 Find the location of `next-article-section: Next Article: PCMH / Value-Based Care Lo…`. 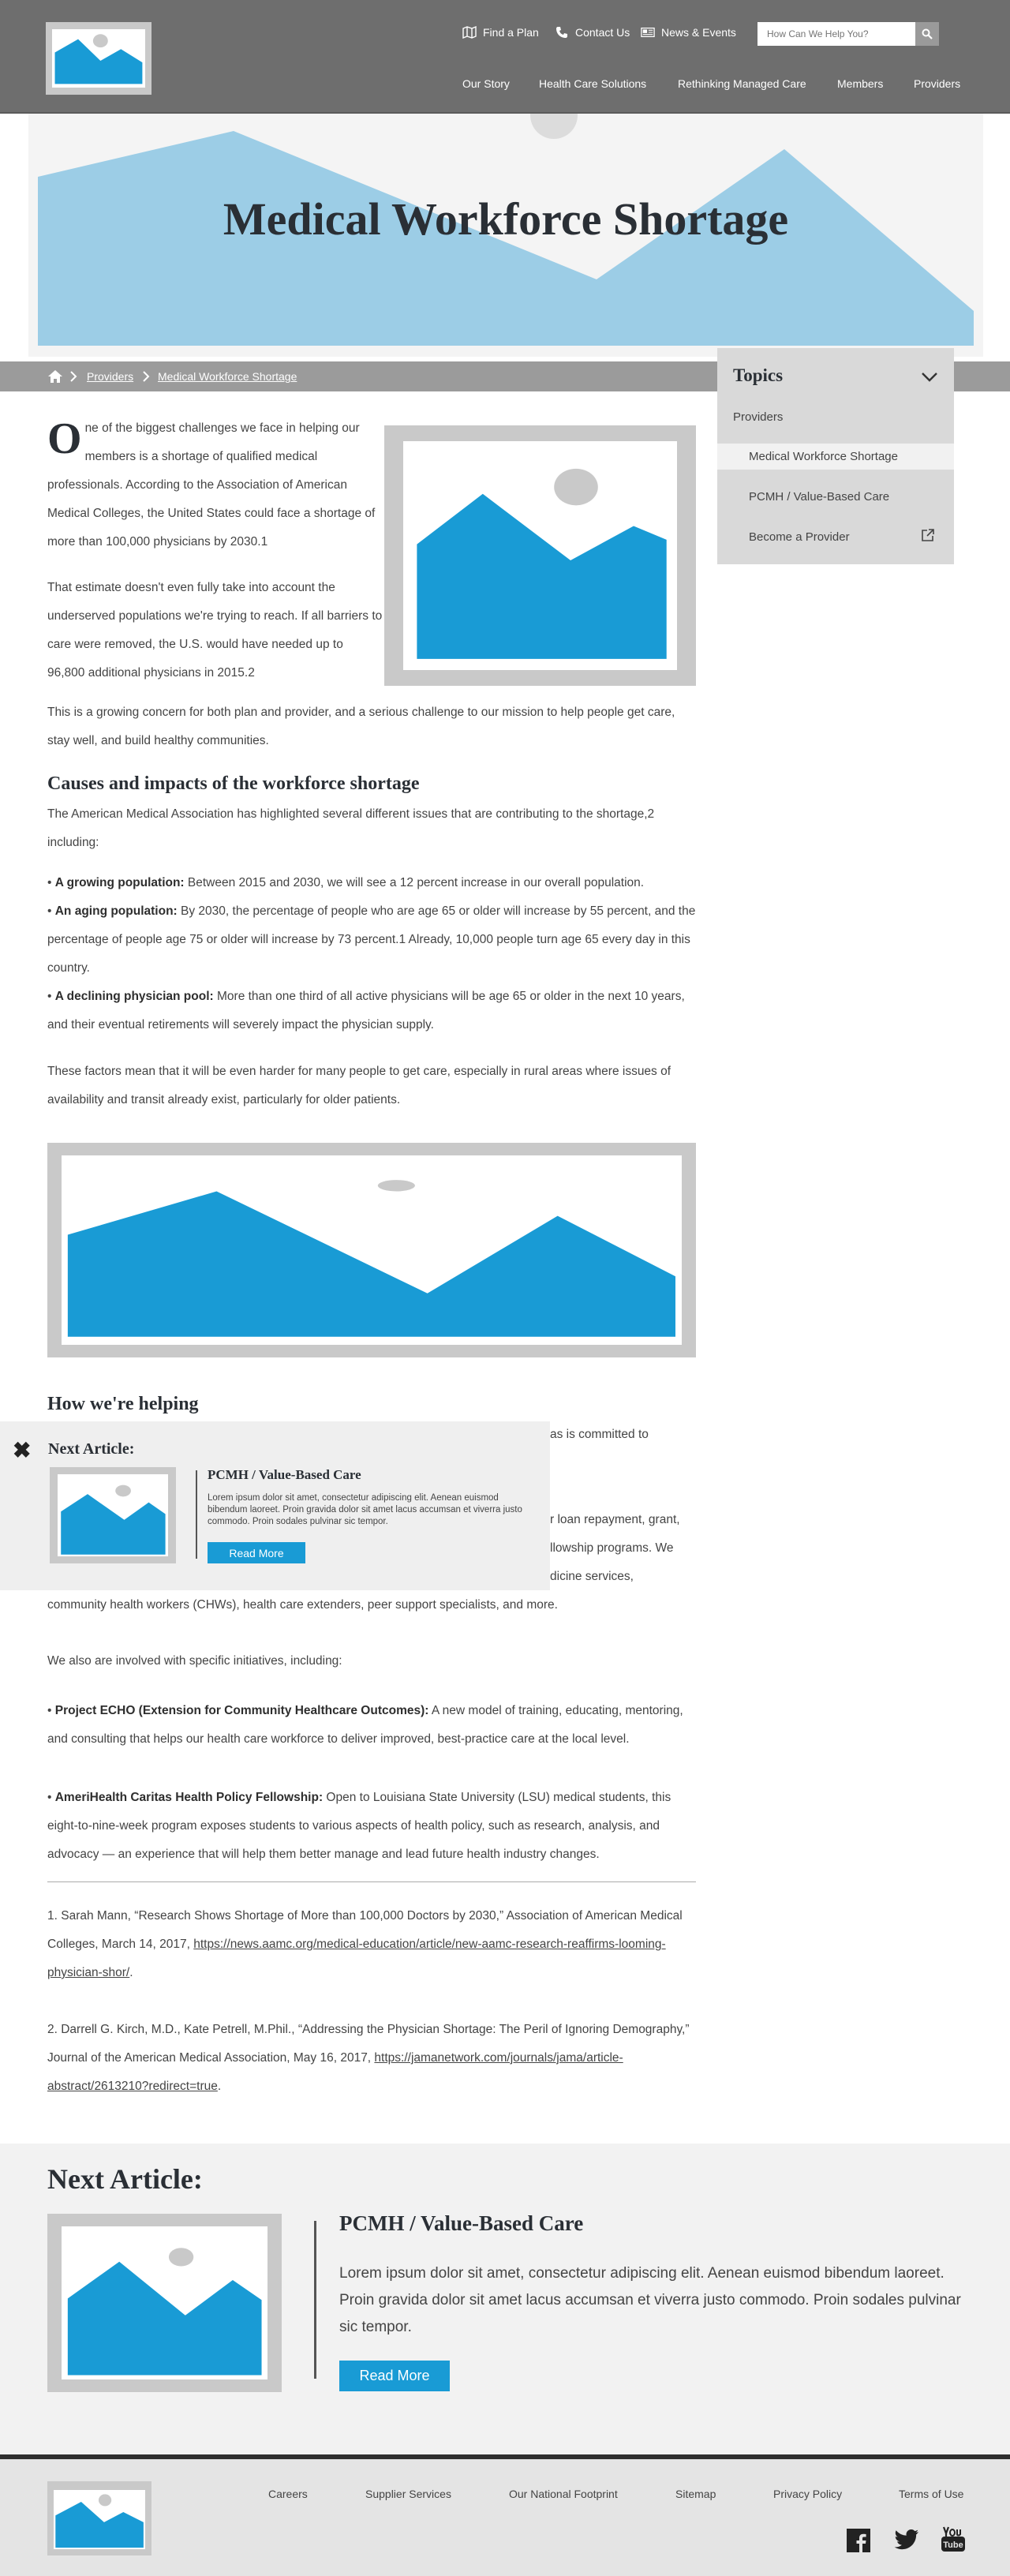

next-article-section: Next Article: PCMH / Value-Based Care Lo… is located at coordinates (505, 2299).